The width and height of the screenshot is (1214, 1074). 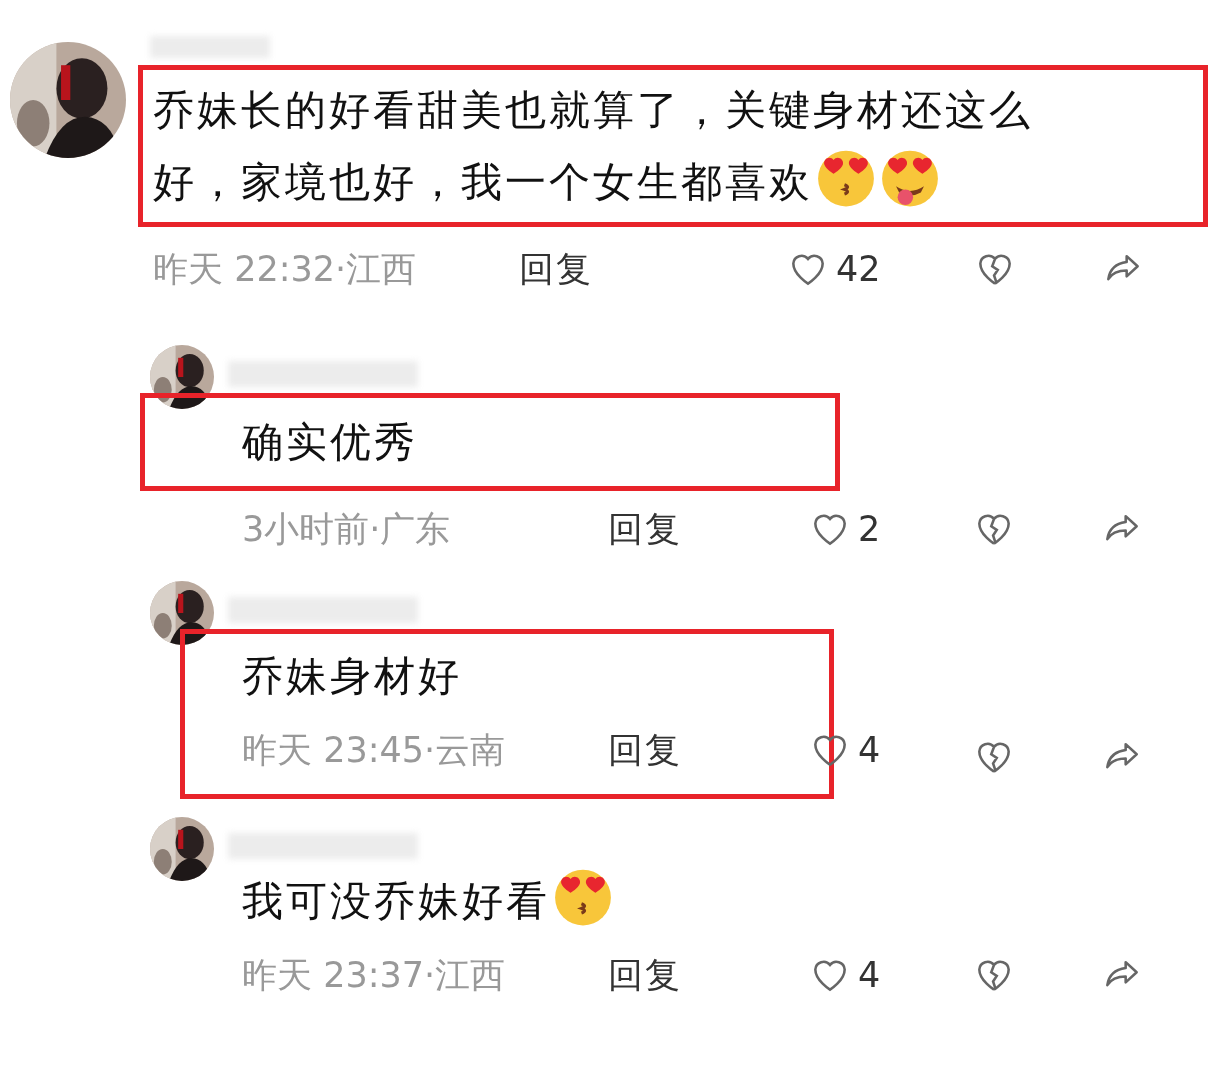 I want to click on comment-time: 3小时前·广东, so click(x=347, y=529).